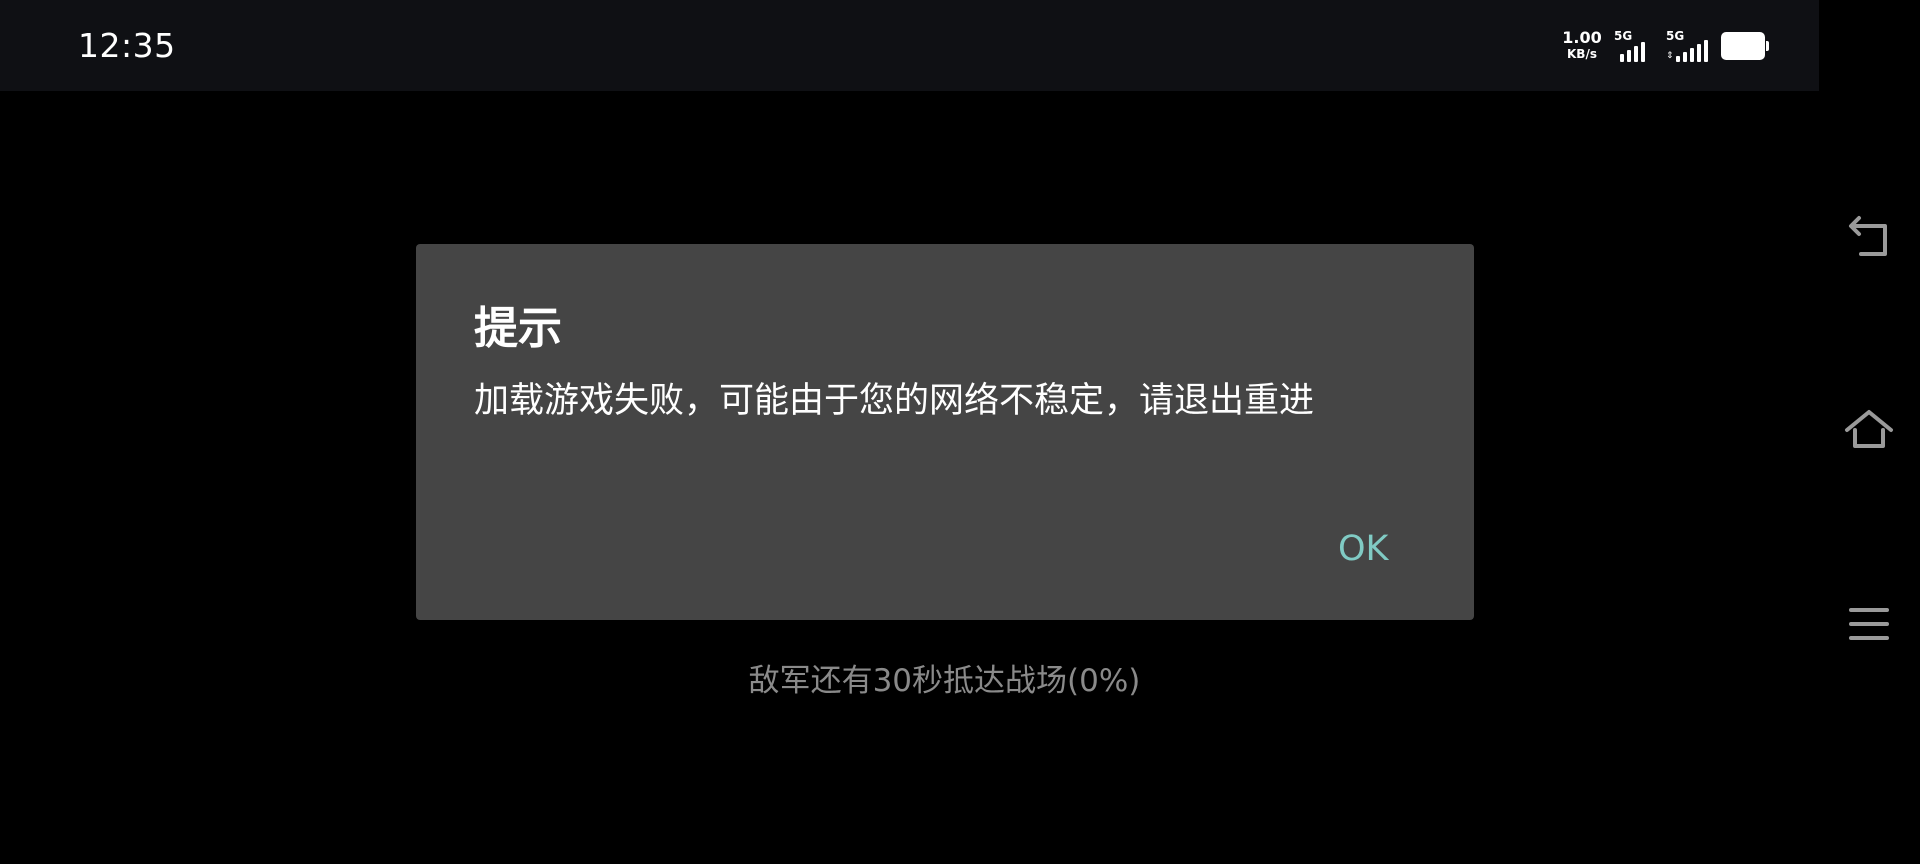  What do you see at coordinates (127, 45) in the screenshot?
I see `status-time: 12:35` at bounding box center [127, 45].